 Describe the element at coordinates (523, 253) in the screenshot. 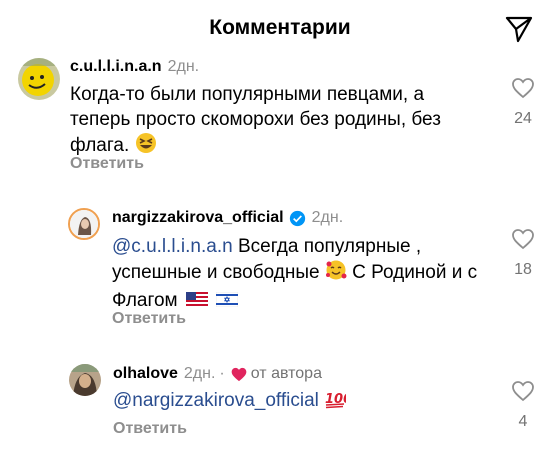

I see `like-control: 18` at that location.